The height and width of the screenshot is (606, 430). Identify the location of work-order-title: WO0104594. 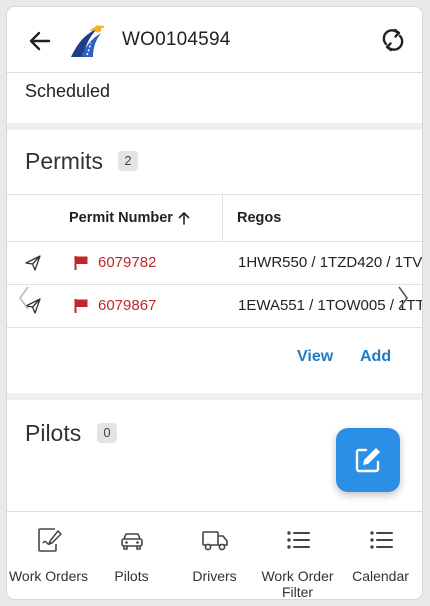
(176, 39).